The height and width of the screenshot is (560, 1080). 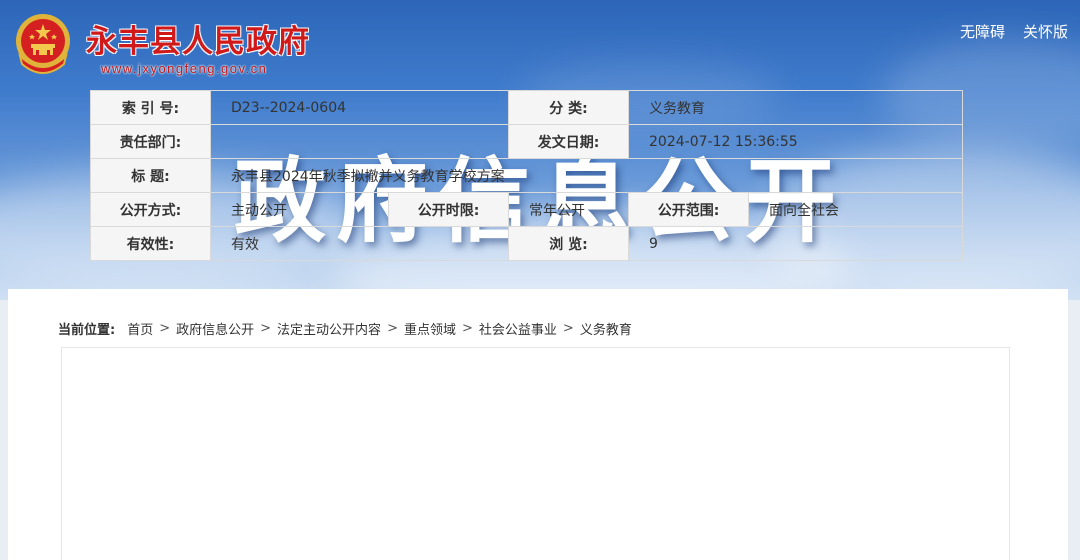 What do you see at coordinates (184, 68) in the screenshot?
I see `site-url: www.jxyongfeng.gov.cn` at bounding box center [184, 68].